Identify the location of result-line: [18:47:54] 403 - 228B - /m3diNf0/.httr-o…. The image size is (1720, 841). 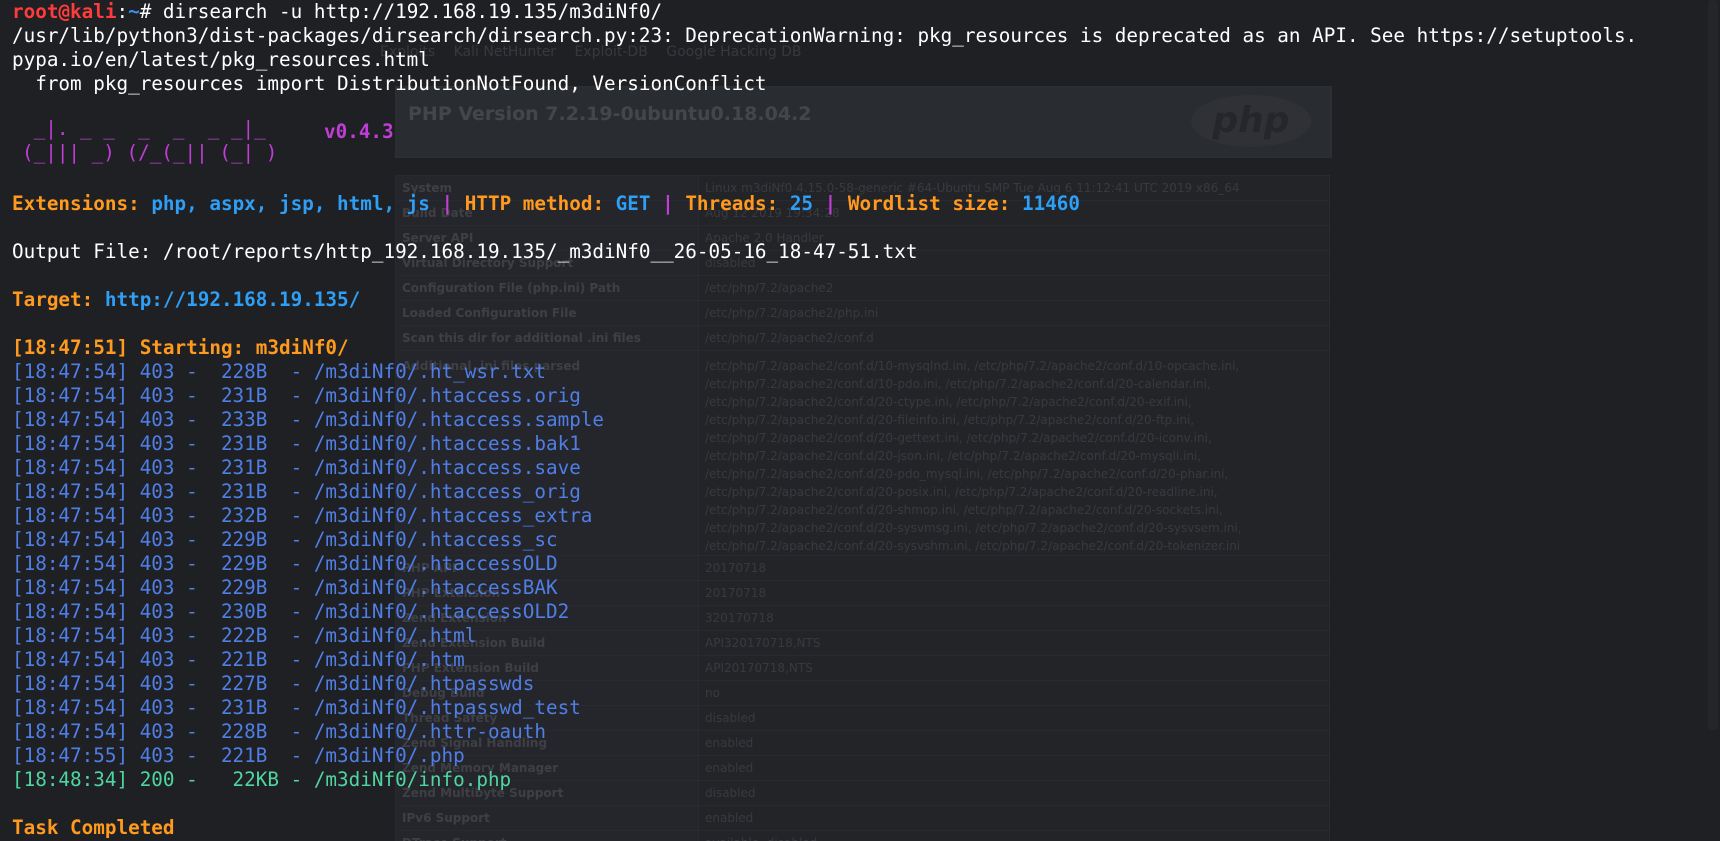
(279, 731).